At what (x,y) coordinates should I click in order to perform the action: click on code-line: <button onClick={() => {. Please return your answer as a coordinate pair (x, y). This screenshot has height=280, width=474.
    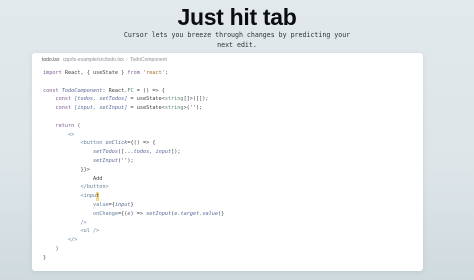
    Looking at the image, I should click on (133, 143).